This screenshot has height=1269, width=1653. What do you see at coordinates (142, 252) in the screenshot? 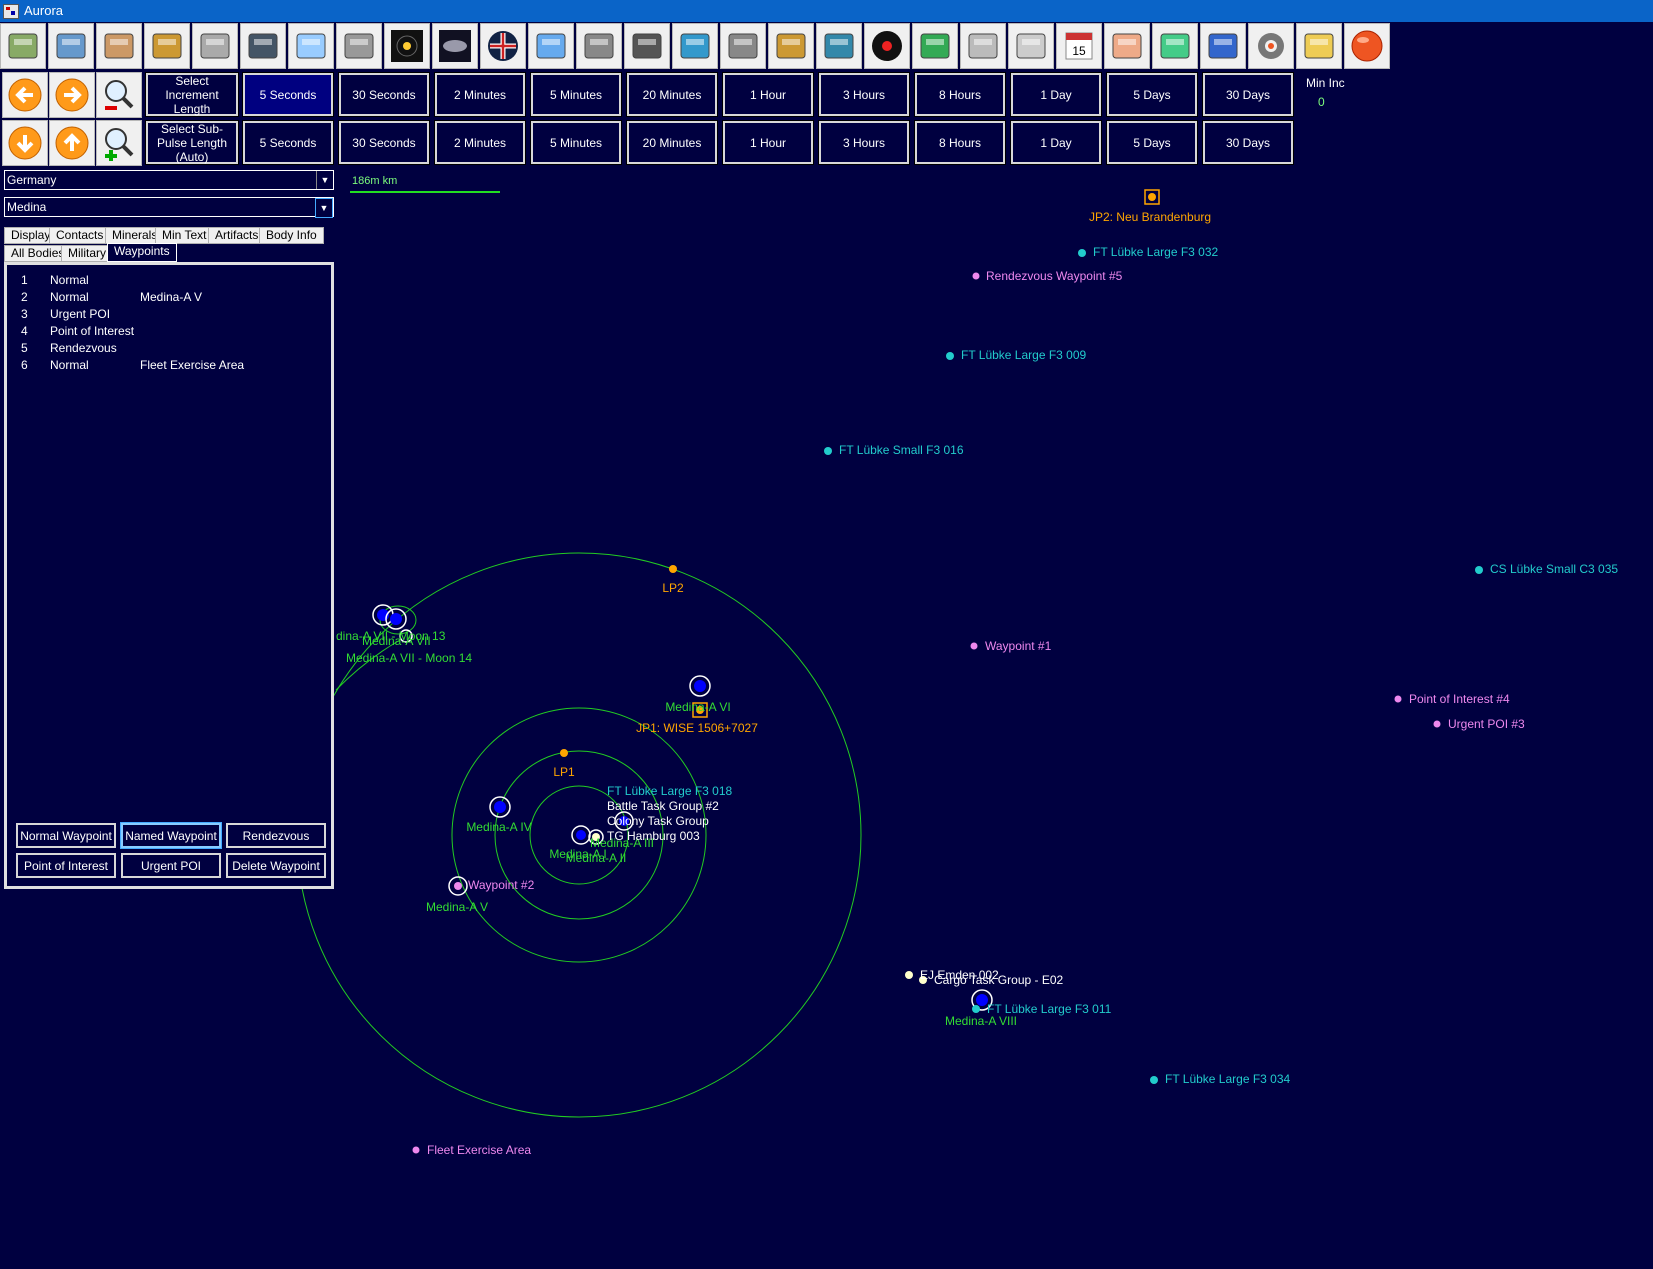
I see `tab-waypoints: Waypoints` at bounding box center [142, 252].